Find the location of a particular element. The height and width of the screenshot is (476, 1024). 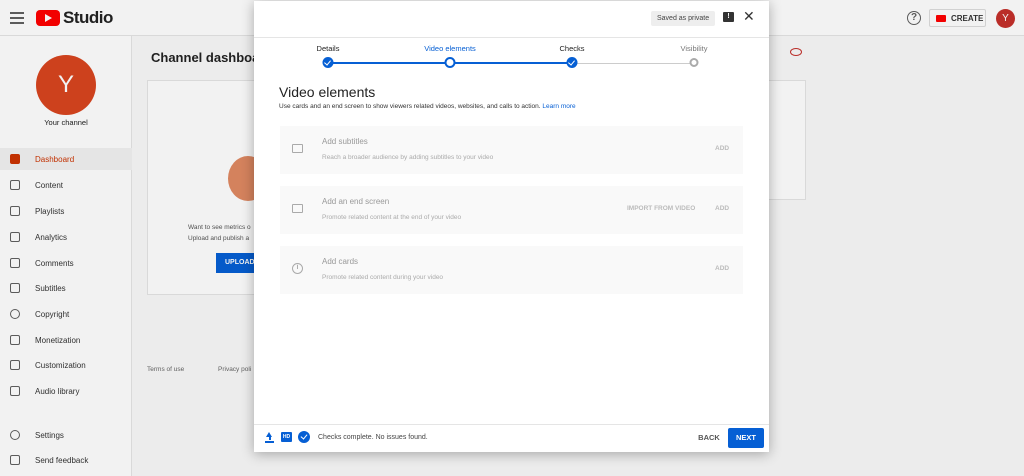

subtitles-icon is located at coordinates (297, 148).